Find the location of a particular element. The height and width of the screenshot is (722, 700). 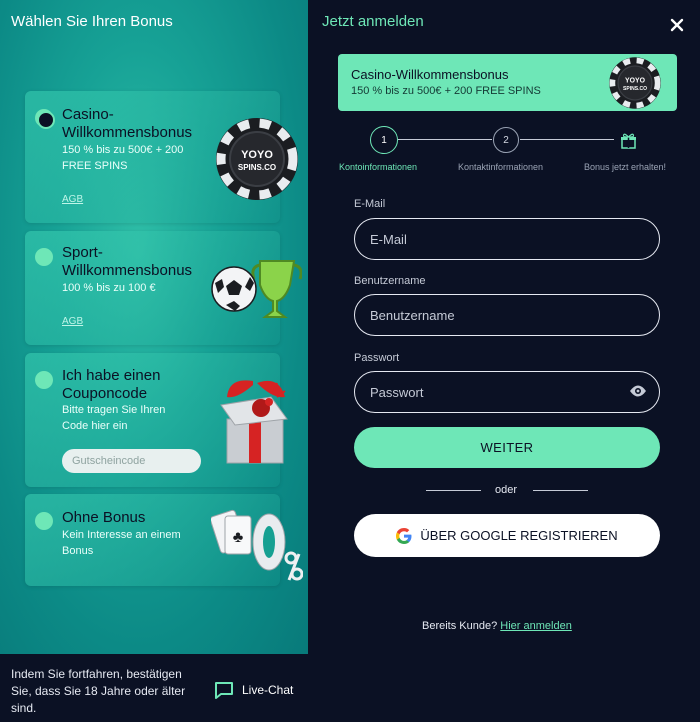

bonus-card-title: Ohne Bonus is located at coordinates (104, 517).